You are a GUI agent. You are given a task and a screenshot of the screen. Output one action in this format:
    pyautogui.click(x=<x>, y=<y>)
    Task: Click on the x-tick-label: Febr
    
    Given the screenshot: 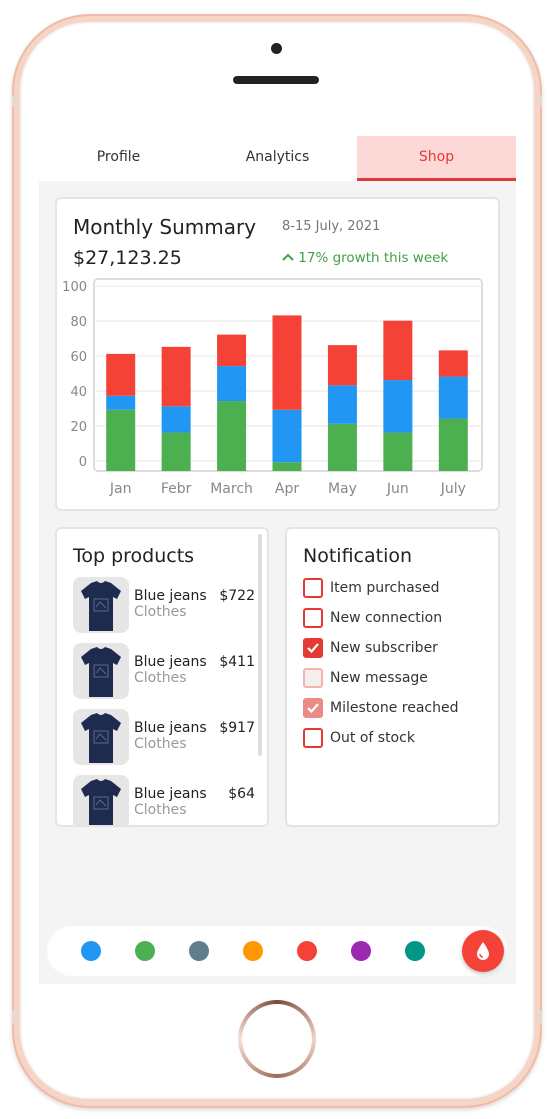 What is the action you would take?
    pyautogui.click(x=176, y=489)
    